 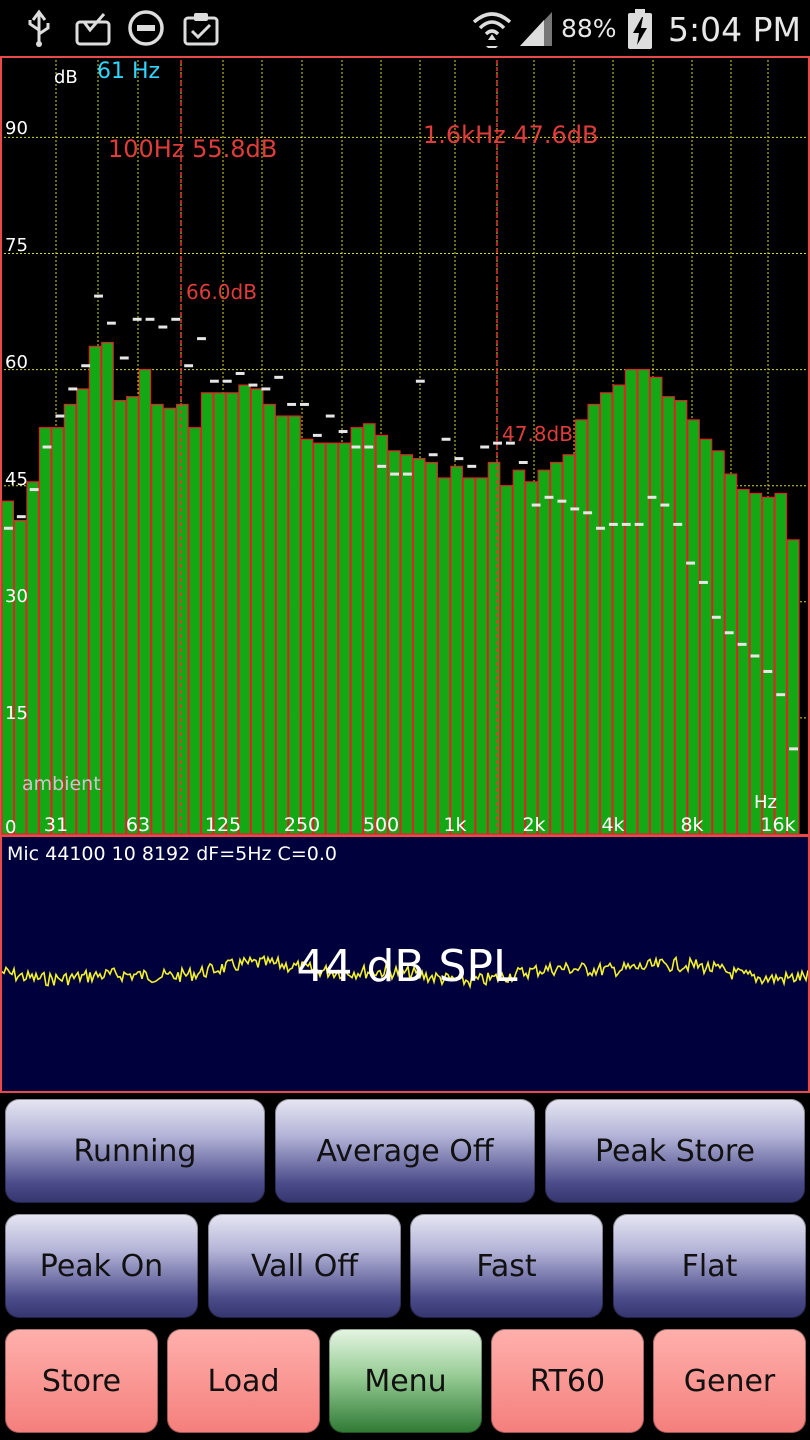 What do you see at coordinates (81, 1381) in the screenshot?
I see `store-button: Store` at bounding box center [81, 1381].